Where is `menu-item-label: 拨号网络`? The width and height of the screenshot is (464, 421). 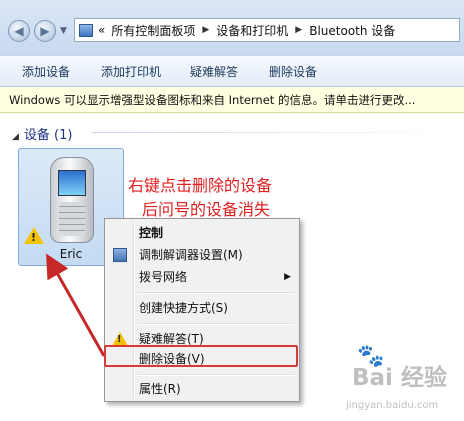 menu-item-label: 拨号网络 is located at coordinates (163, 277).